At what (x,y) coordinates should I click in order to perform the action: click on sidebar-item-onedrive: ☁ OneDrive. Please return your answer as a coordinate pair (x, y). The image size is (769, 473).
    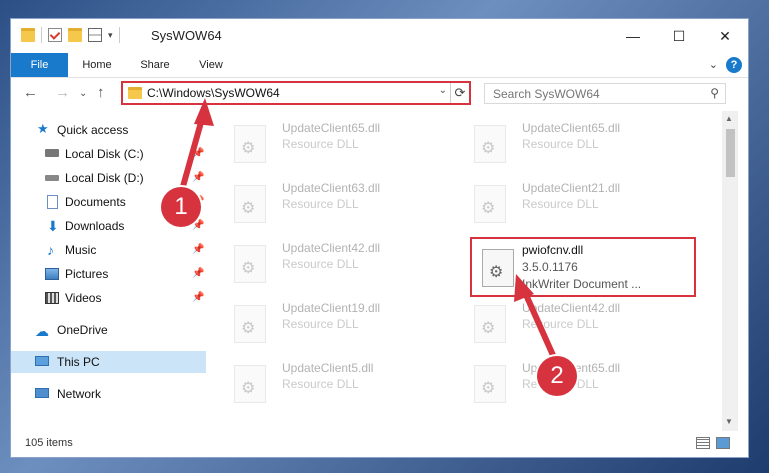
    Looking at the image, I should click on (108, 330).